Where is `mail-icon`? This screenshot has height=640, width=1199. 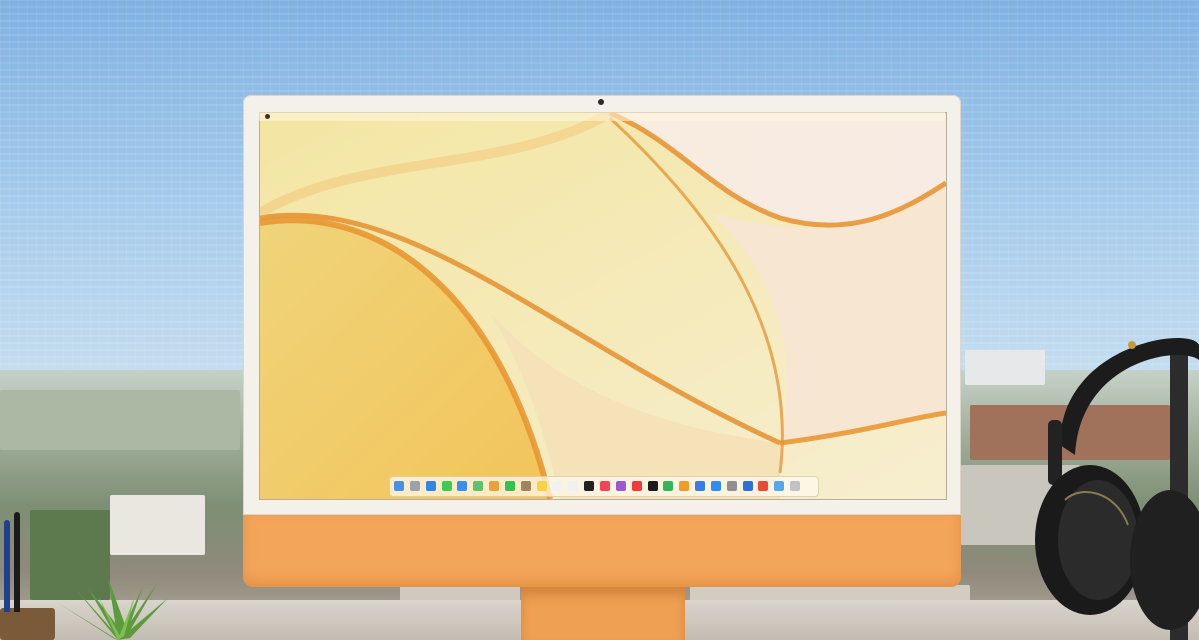 mail-icon is located at coordinates (462, 486).